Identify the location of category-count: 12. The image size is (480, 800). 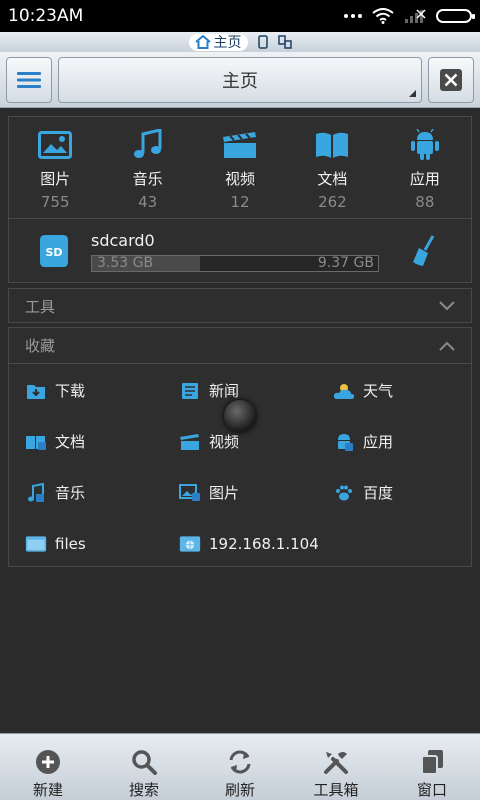
(240, 202).